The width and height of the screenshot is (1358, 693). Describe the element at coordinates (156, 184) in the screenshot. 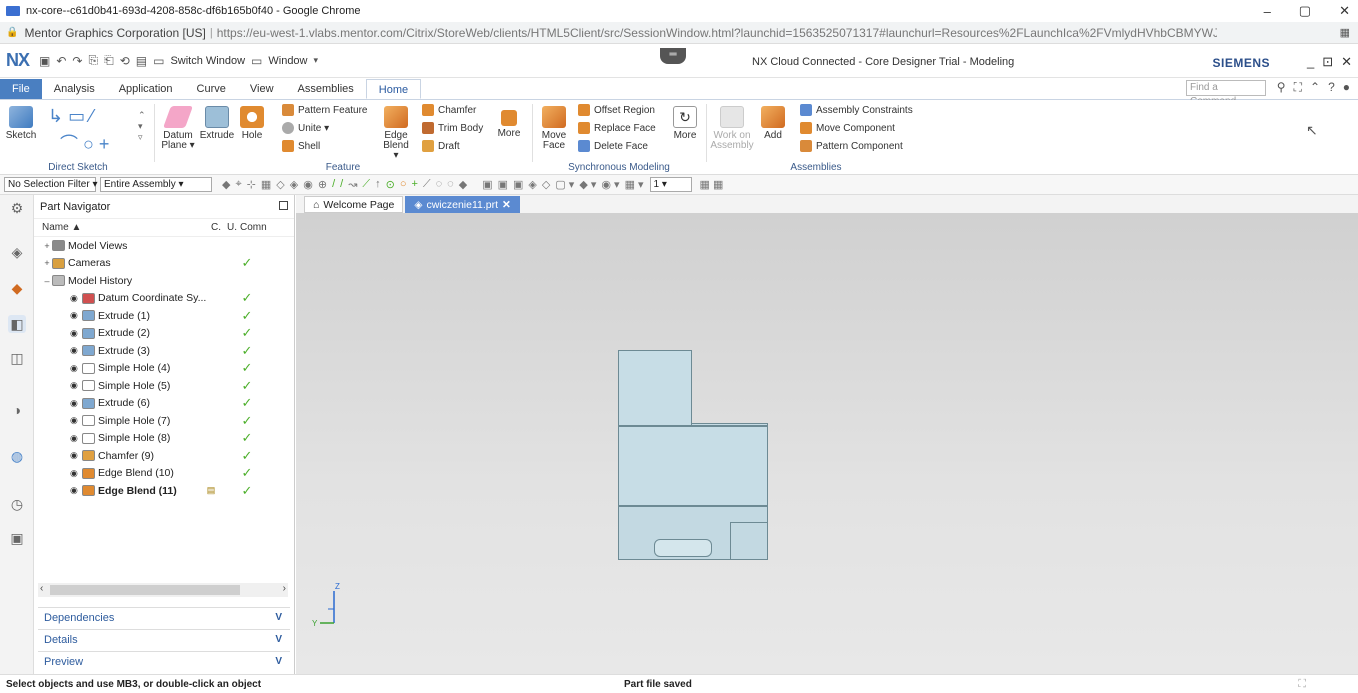

I see `selection-scope-dropdown: Entire Assembly ▾` at that location.